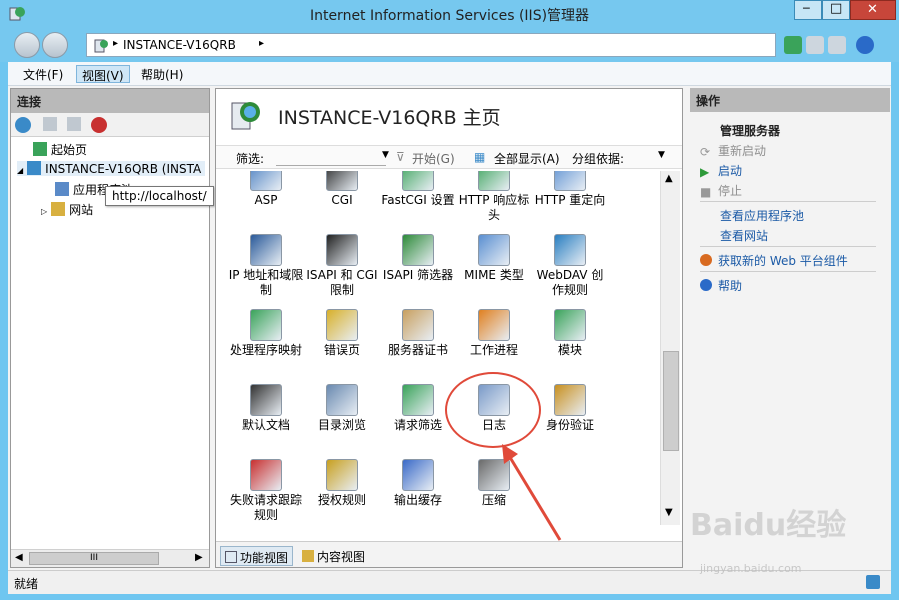  I want to click on home-icon, so click(837, 45).